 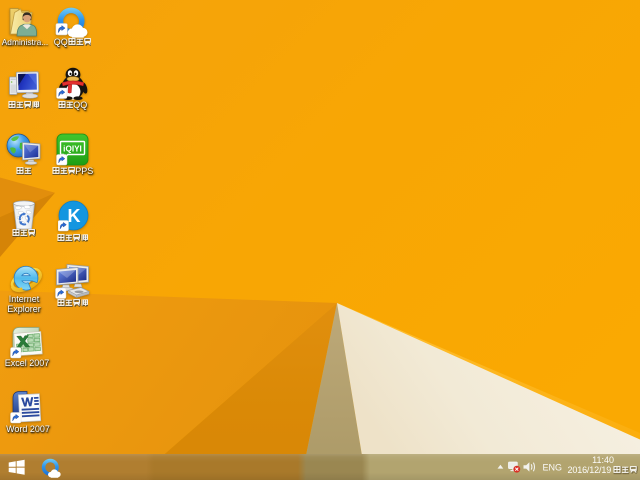 I want to click on svg-text: K, so click(x=74, y=216).